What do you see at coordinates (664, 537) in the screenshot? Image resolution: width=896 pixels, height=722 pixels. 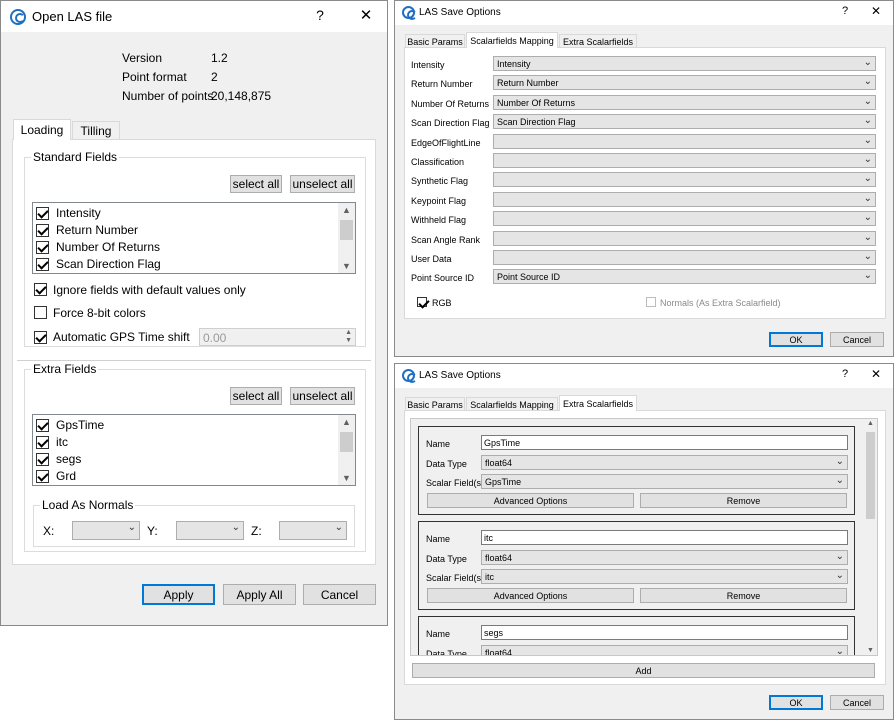 I see `name-field: itc` at bounding box center [664, 537].